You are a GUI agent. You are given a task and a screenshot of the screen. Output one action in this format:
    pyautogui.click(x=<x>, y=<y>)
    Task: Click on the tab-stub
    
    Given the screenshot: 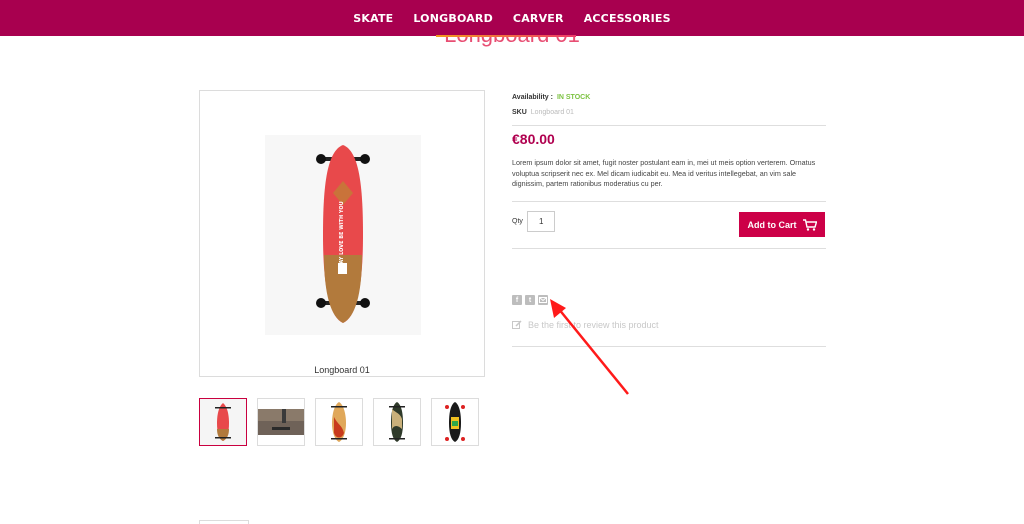 What is the action you would take?
    pyautogui.click(x=224, y=522)
    